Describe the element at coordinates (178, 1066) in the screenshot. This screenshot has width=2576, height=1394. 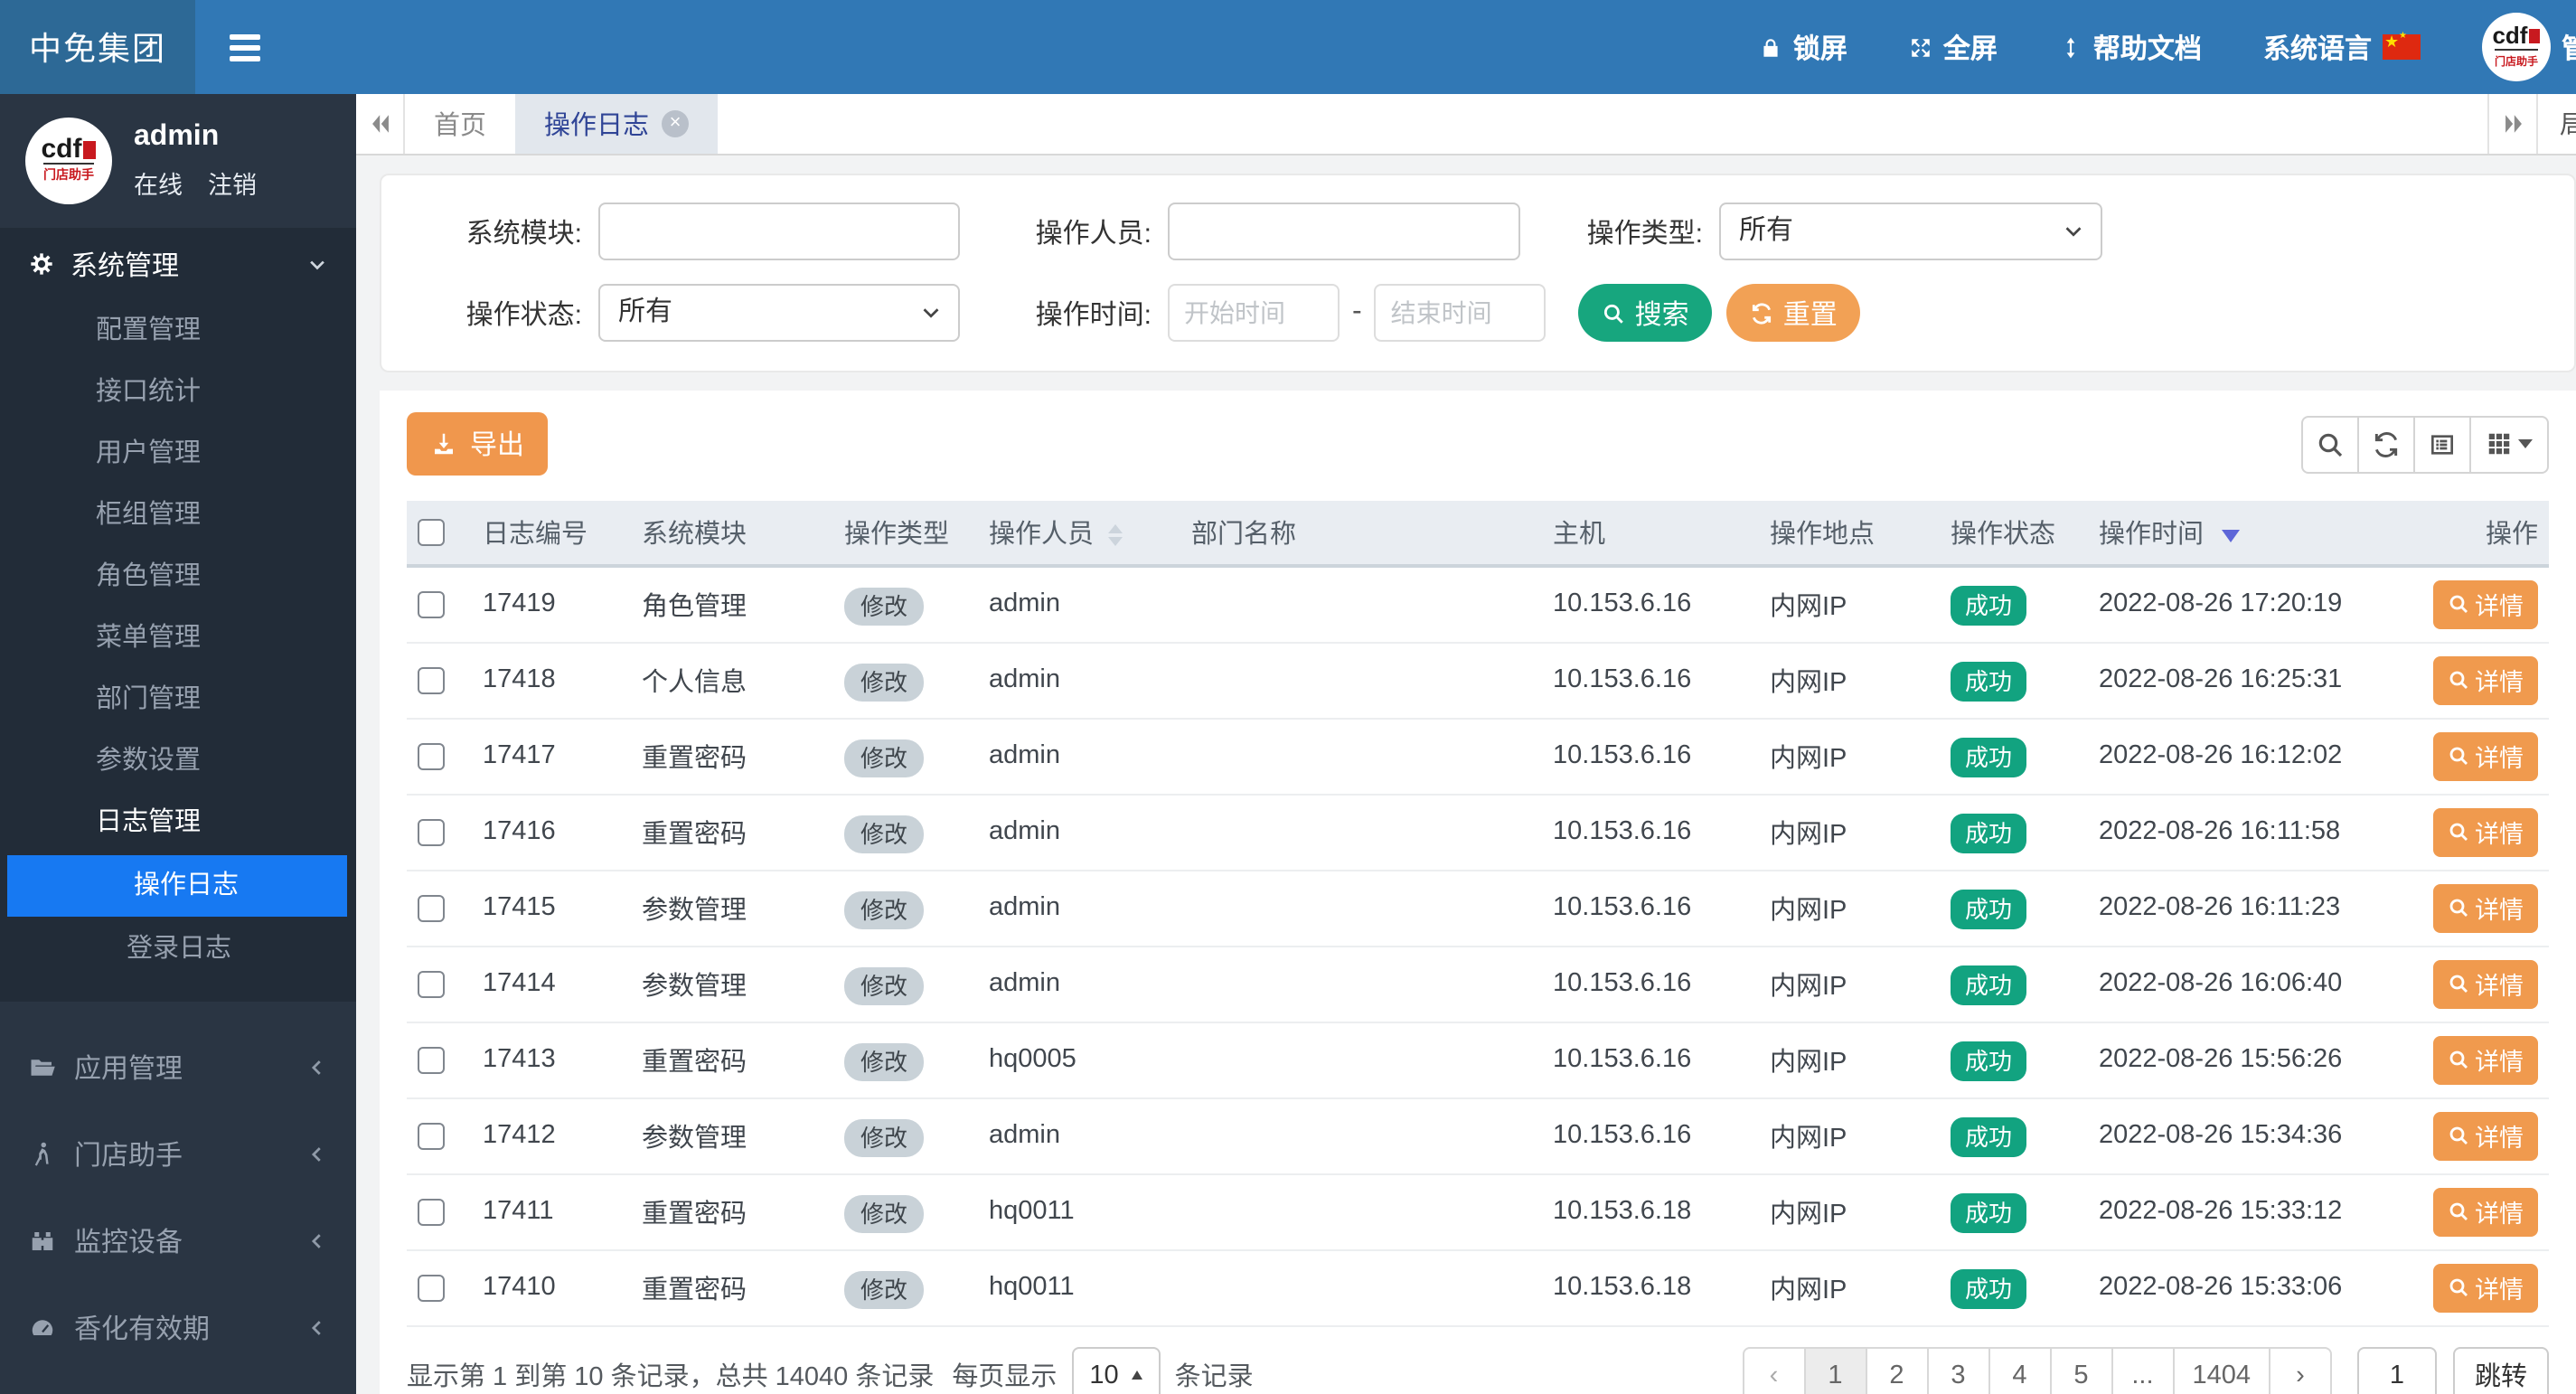
I see `sidebar-item-app-management: 应用管理` at that location.